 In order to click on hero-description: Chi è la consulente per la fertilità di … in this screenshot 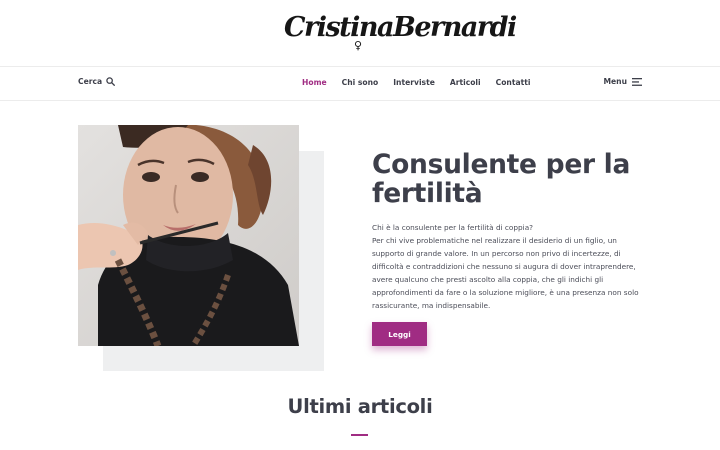, I will do `click(509, 266)`.